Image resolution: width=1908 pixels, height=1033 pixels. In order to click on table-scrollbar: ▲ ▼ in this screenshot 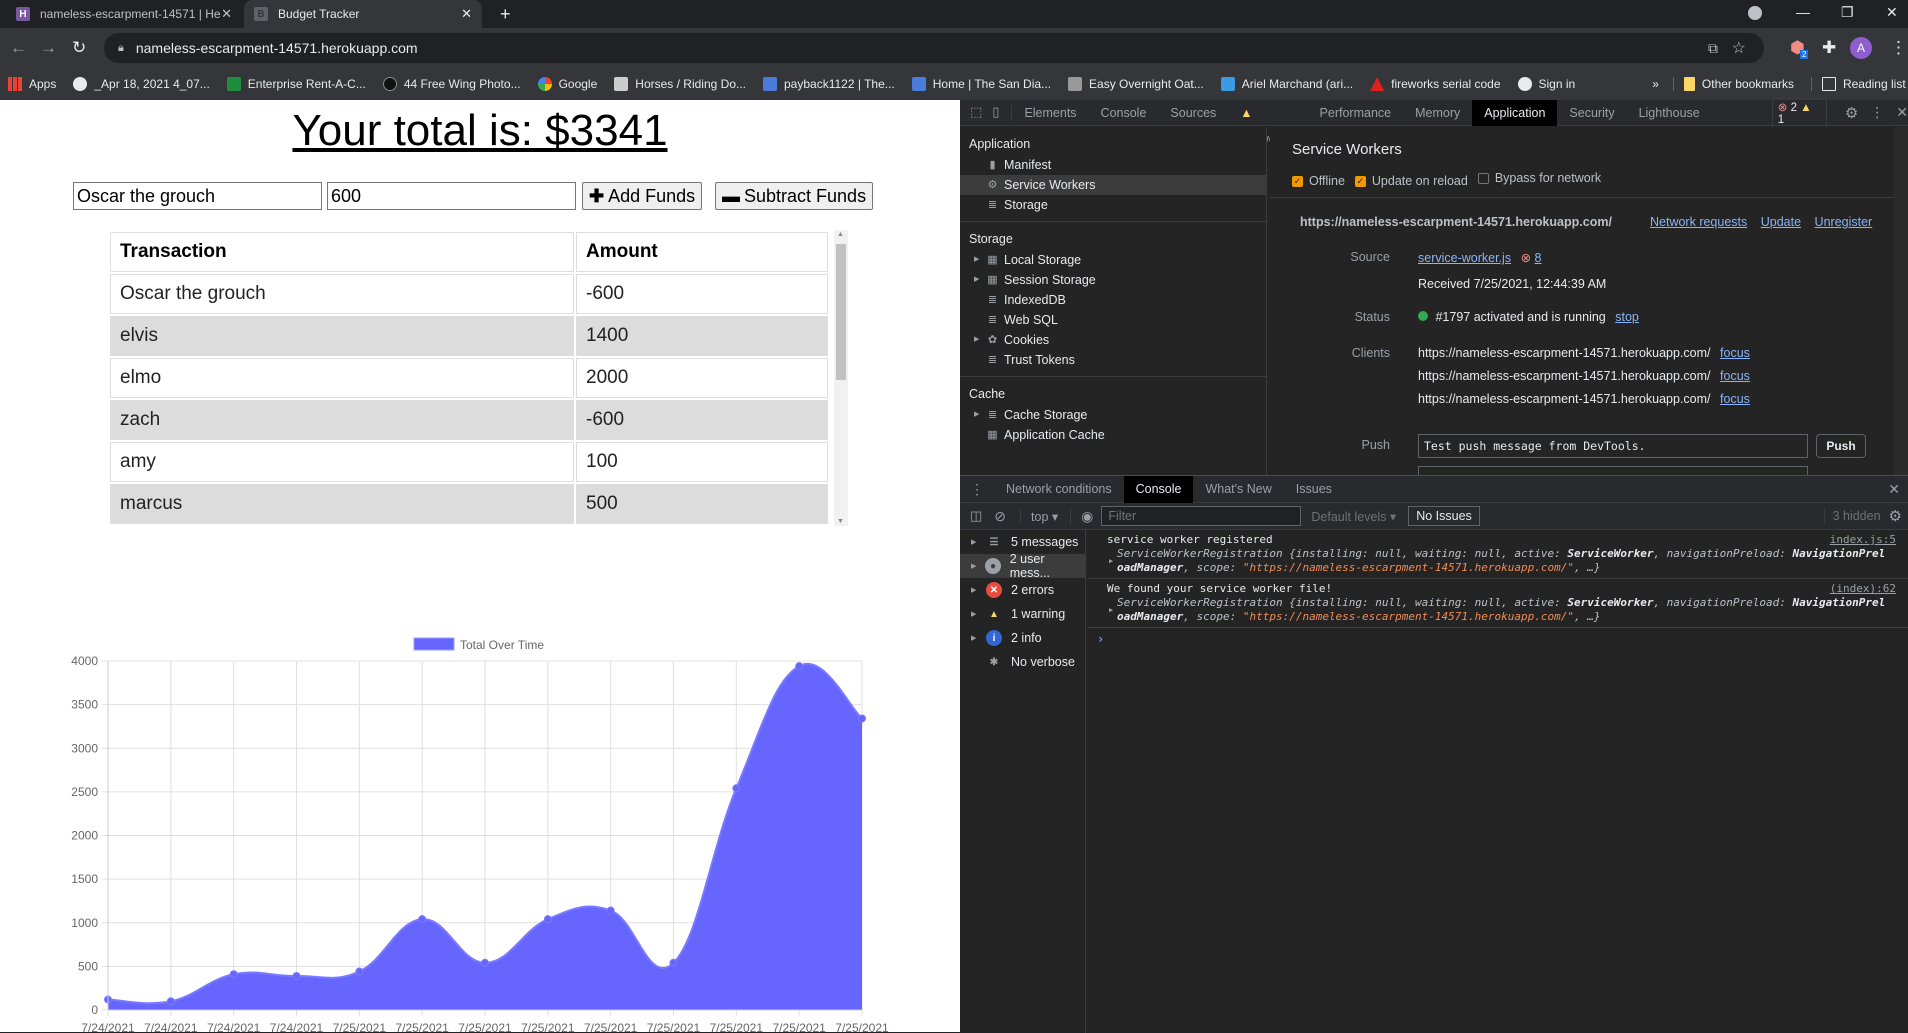, I will do `click(841, 378)`.